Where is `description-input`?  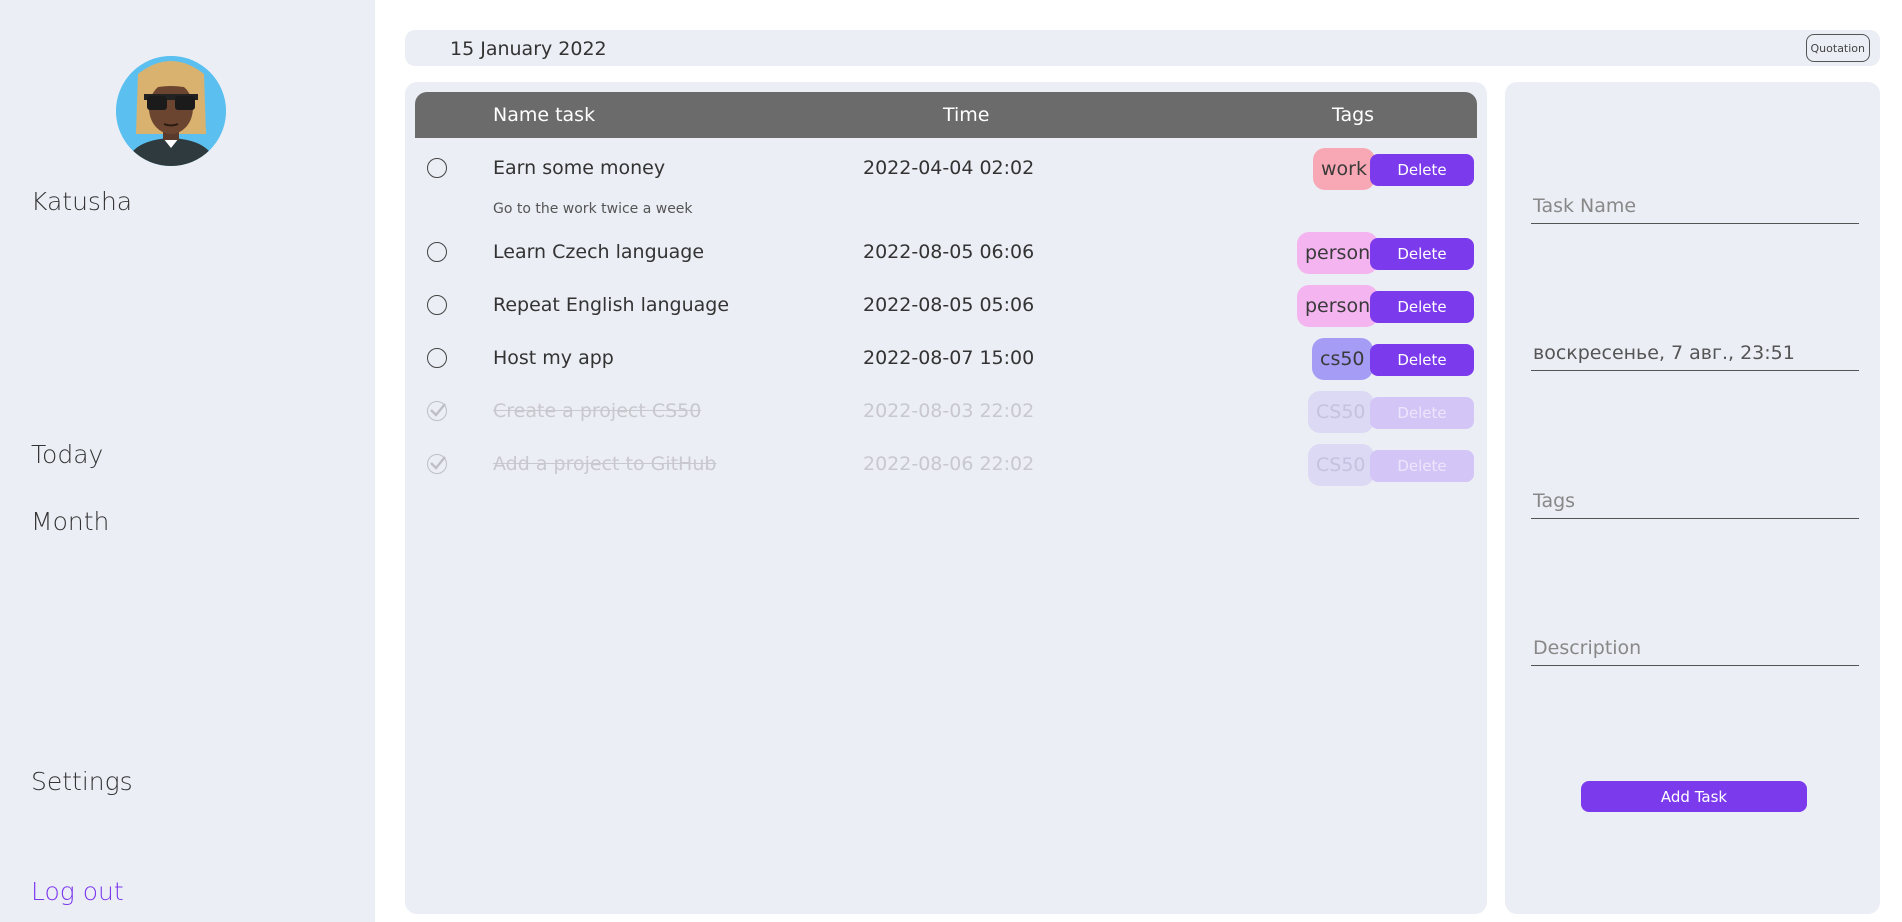
description-input is located at coordinates (1695, 648).